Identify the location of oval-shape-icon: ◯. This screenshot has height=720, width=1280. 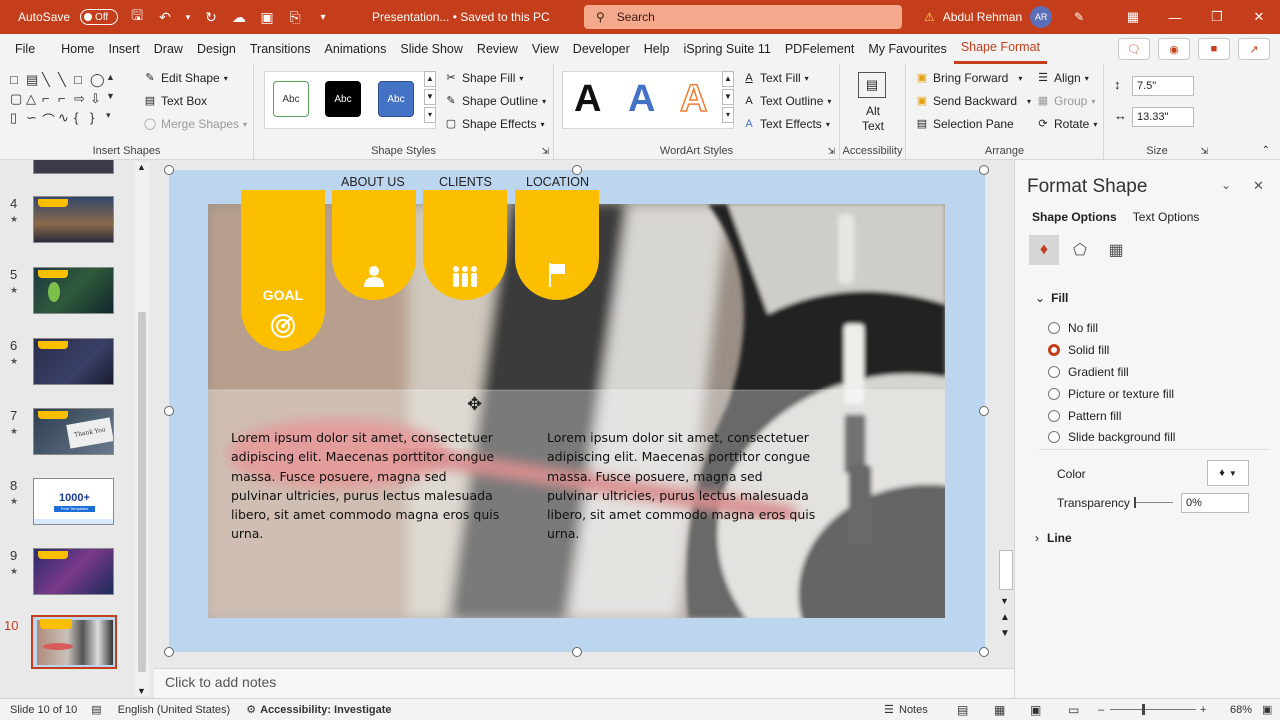
(98, 80).